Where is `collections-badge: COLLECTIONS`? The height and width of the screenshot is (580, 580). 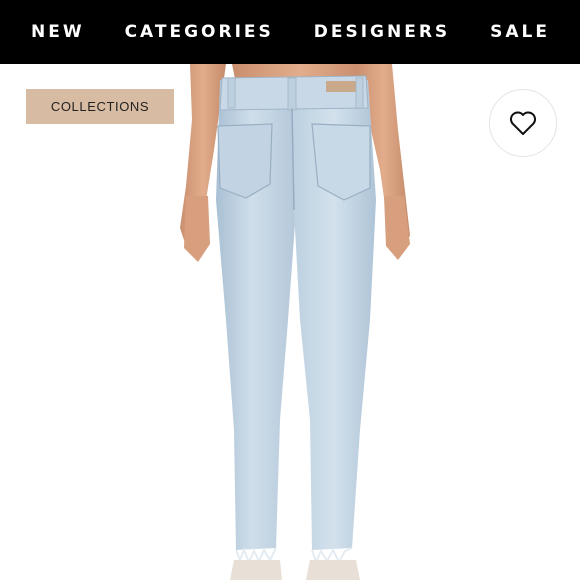 collections-badge: COLLECTIONS is located at coordinates (100, 106).